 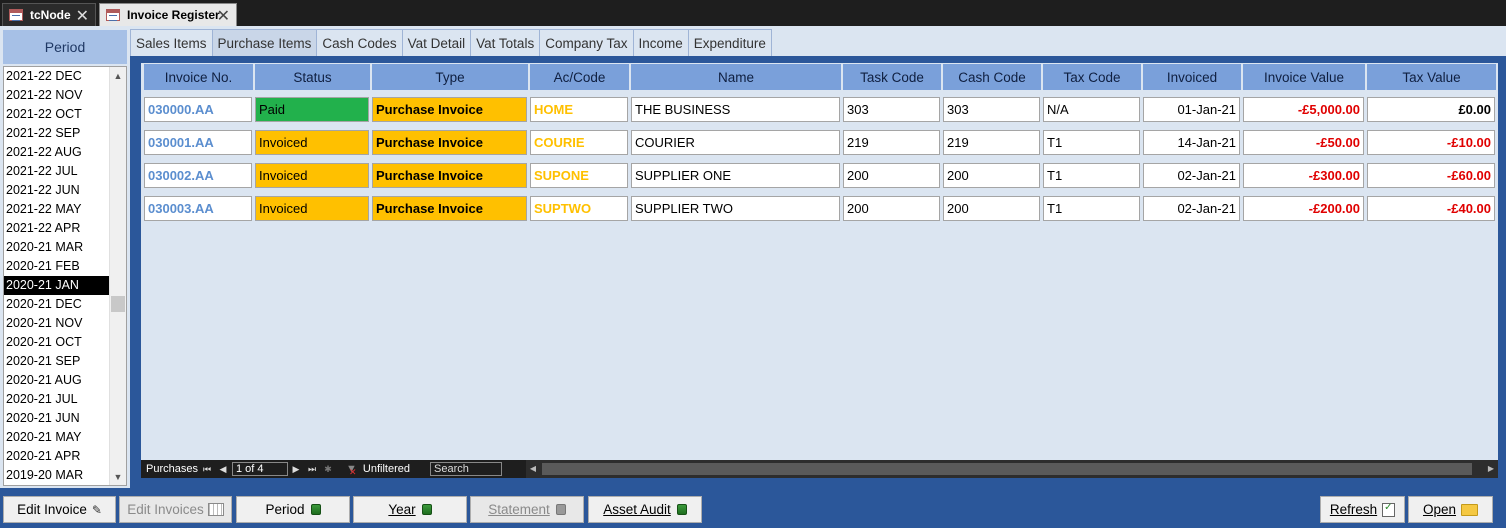 I want to click on cell-ac-code: COURIE, so click(x=579, y=142).